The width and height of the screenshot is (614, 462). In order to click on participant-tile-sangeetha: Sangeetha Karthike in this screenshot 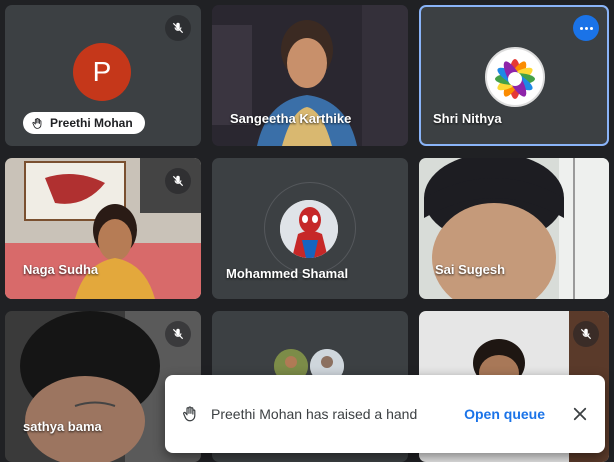, I will do `click(310, 75)`.